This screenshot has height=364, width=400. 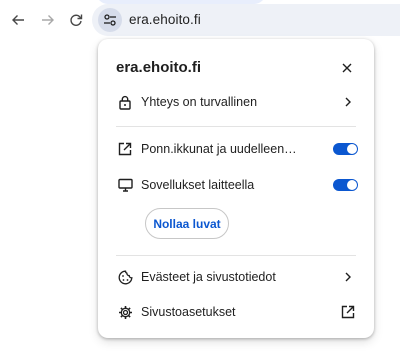 I want to click on reload-button, so click(x=76, y=20).